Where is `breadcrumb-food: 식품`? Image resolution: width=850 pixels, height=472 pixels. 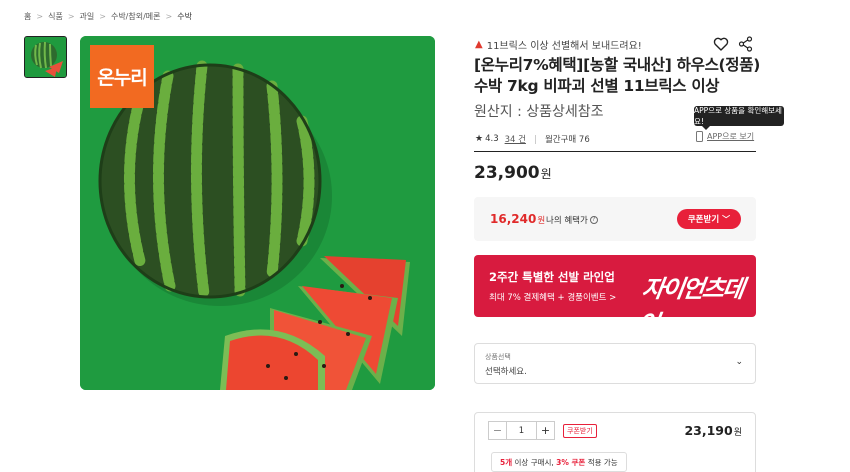
breadcrumb-food: 식품 is located at coordinates (55, 16).